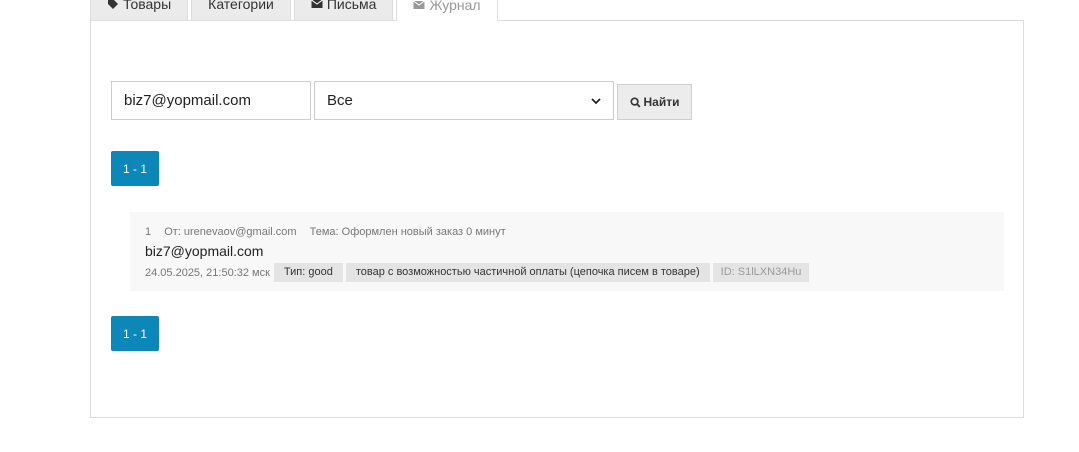 This screenshot has height=452, width=1079. What do you see at coordinates (351, 6) in the screenshot?
I see `tab-label: Письма` at bounding box center [351, 6].